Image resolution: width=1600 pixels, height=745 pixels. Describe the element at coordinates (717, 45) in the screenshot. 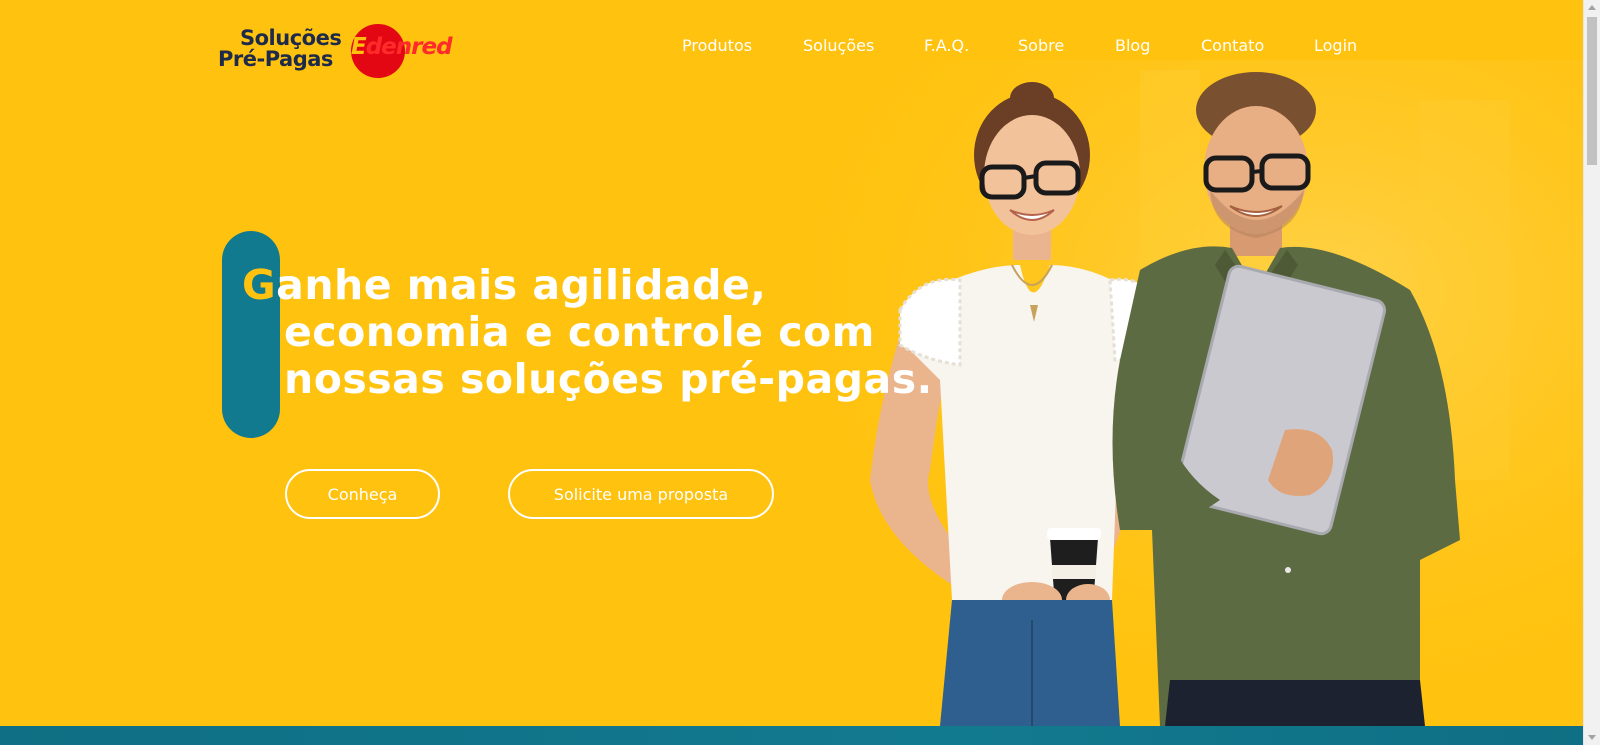

I see `nav-item-produtos: Produtos` at that location.